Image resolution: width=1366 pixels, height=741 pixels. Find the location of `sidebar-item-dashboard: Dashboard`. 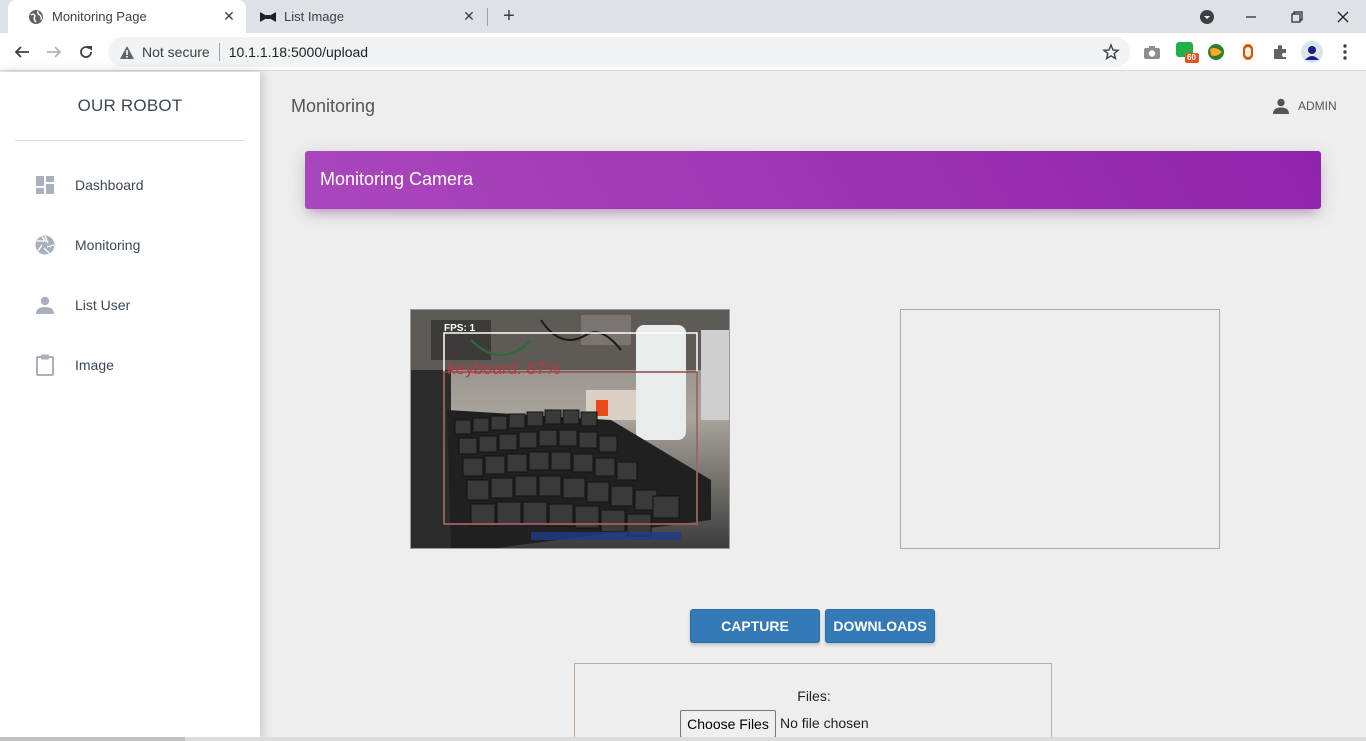

sidebar-item-dashboard: Dashboard is located at coordinates (137, 185).